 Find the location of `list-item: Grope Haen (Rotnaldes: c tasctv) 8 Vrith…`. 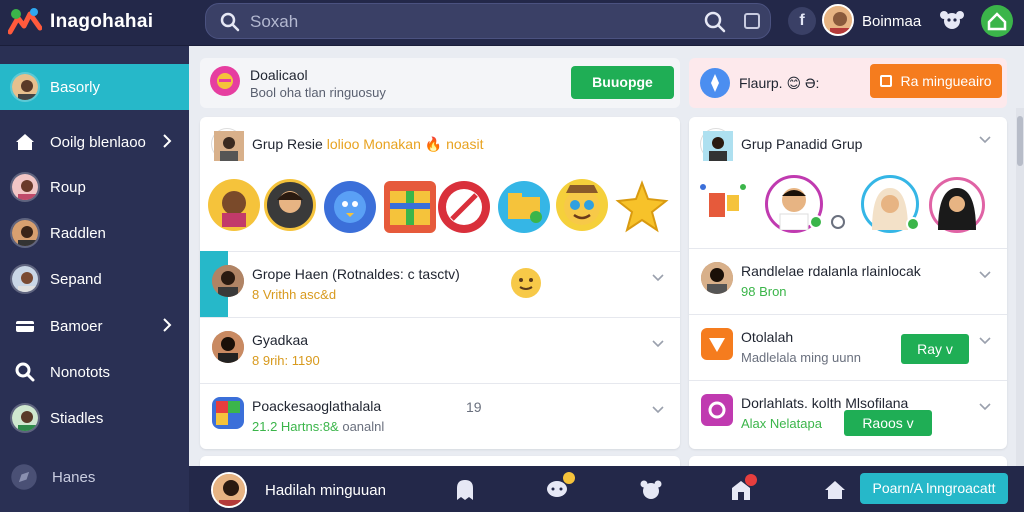

list-item: Grope Haen (Rotnaldes: c tasctv) 8 Vrith… is located at coordinates (440, 284).